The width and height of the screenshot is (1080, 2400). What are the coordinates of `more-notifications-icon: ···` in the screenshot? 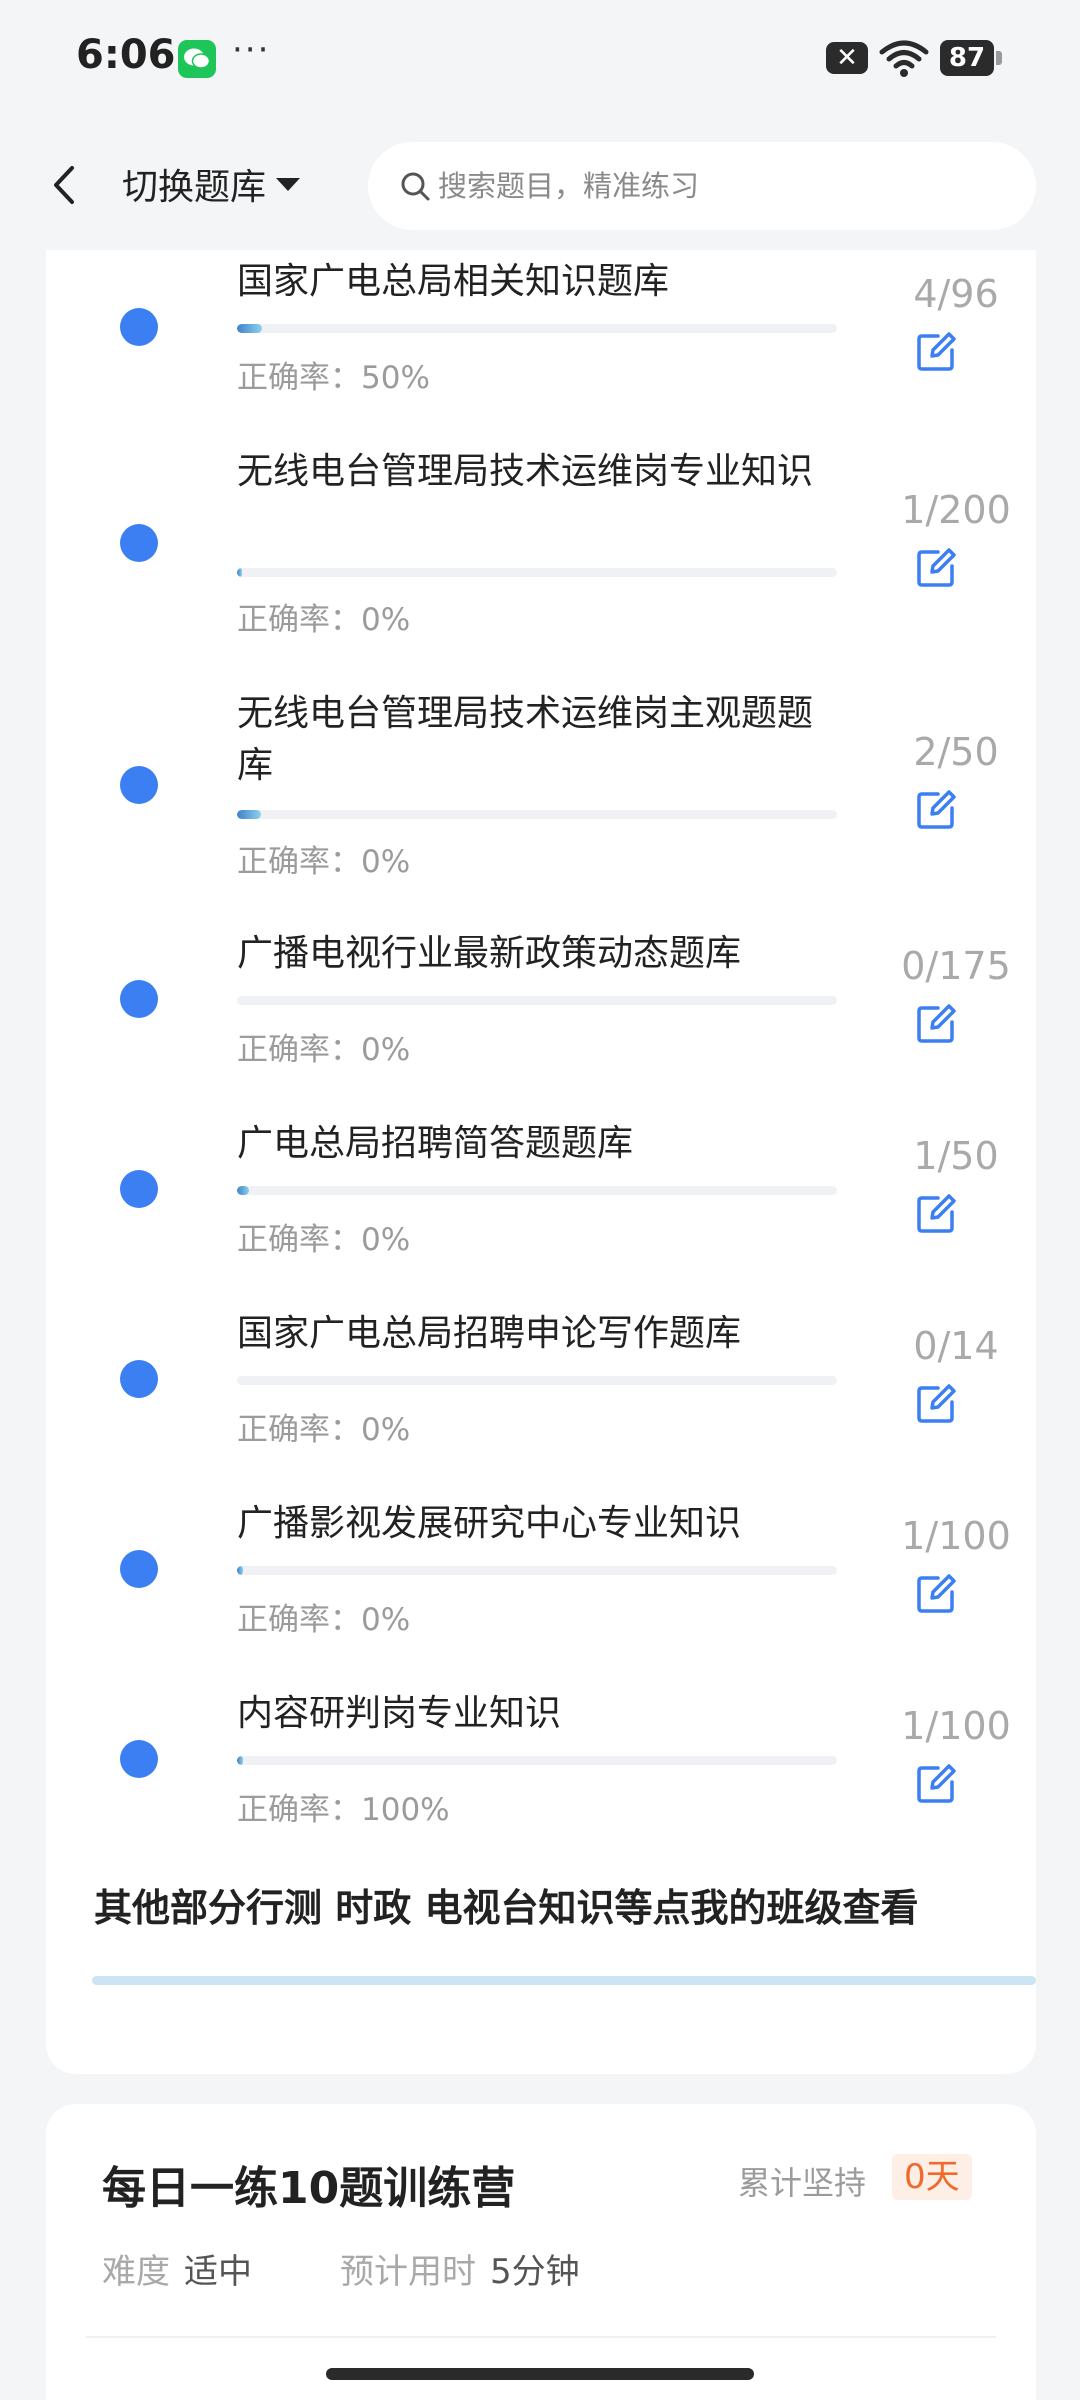 It's located at (251, 50).